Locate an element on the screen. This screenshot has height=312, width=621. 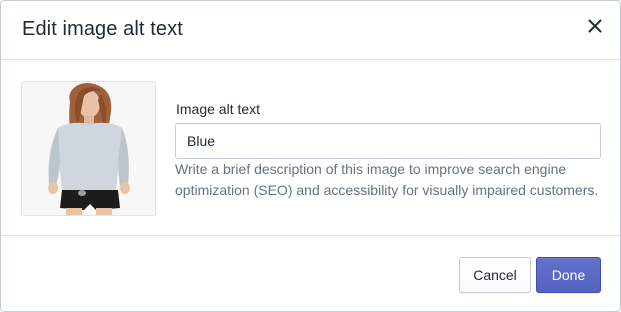
close-icon is located at coordinates (595, 26).